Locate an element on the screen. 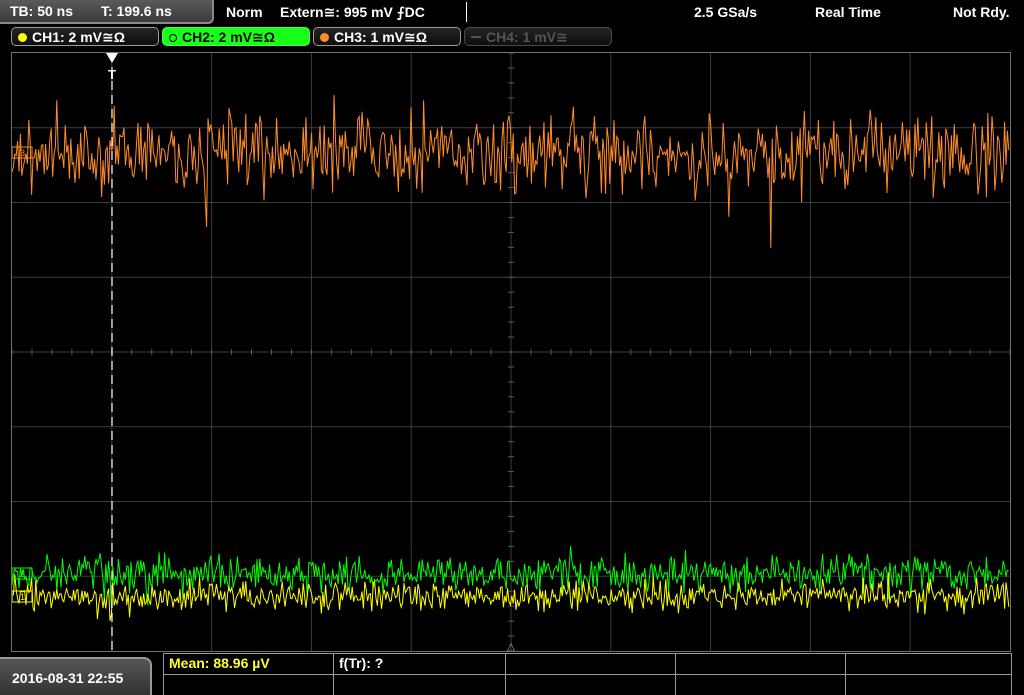  channel-3-dot-icon is located at coordinates (324, 37).